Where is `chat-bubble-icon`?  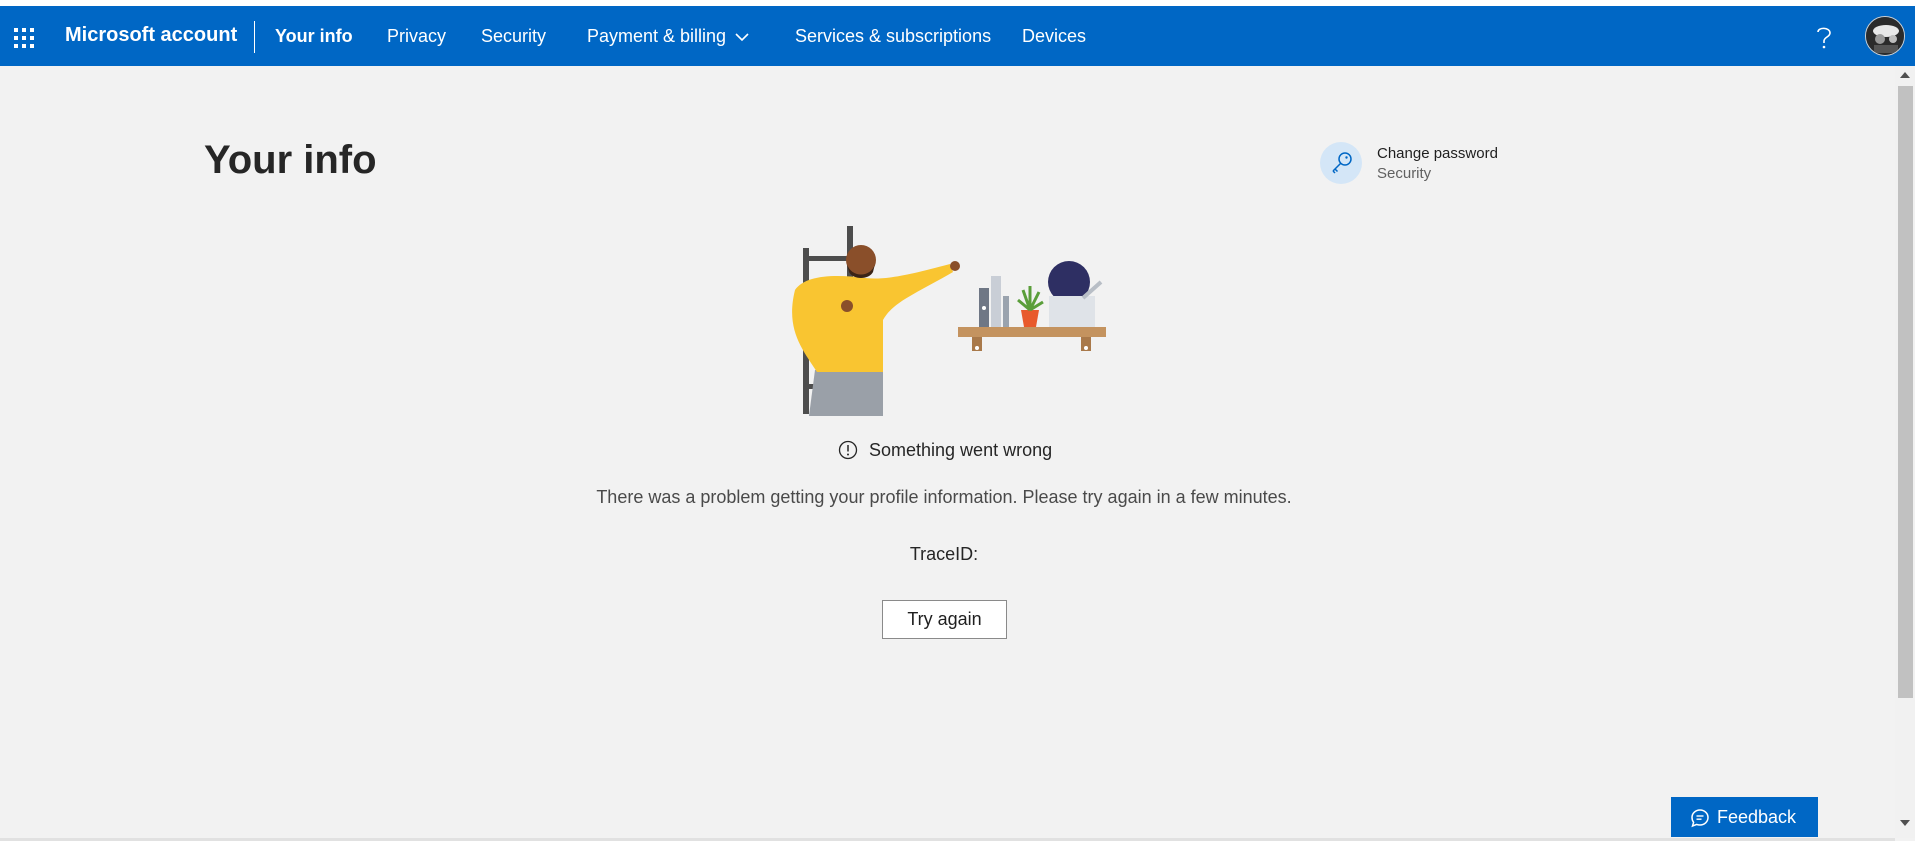 chat-bubble-icon is located at coordinates (1700, 818).